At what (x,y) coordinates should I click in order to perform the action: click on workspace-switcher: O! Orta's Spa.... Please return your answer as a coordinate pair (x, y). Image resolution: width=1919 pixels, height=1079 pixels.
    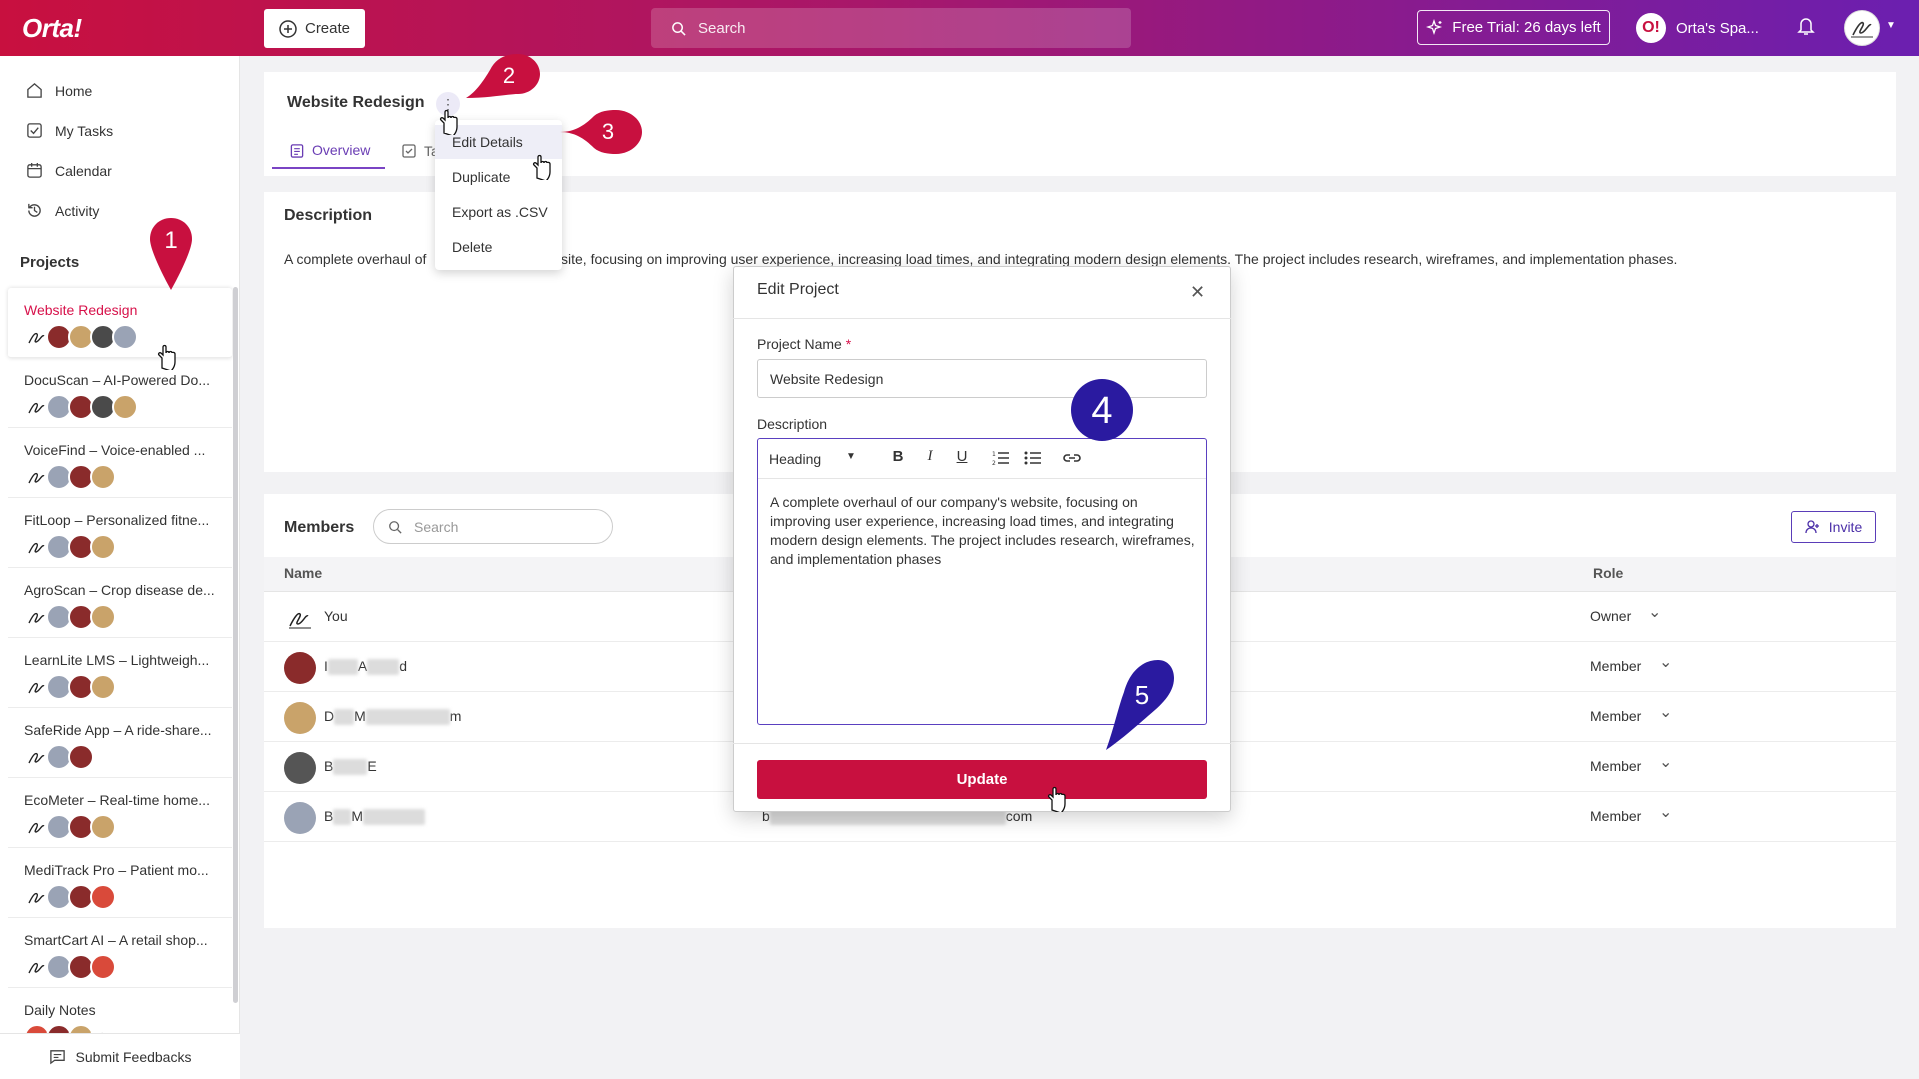
    Looking at the image, I should click on (1697, 28).